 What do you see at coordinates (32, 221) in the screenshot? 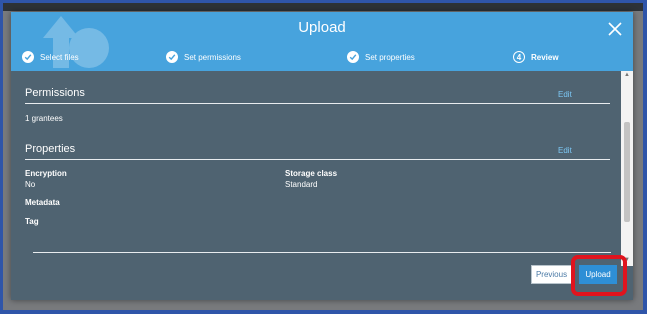
I see `tag-label: Tag` at bounding box center [32, 221].